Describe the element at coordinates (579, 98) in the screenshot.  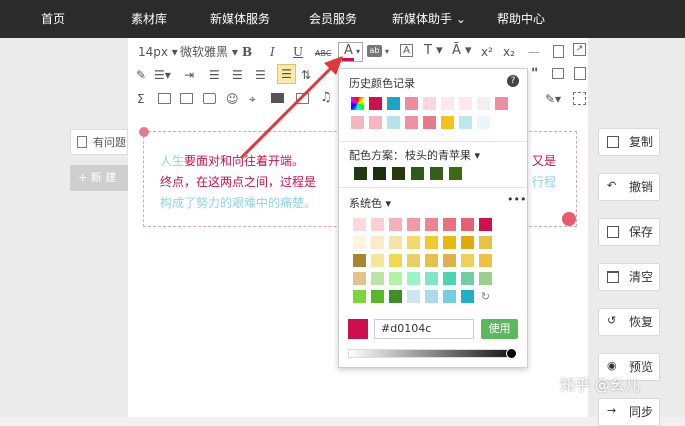
I see `fullscreen-icon` at that location.